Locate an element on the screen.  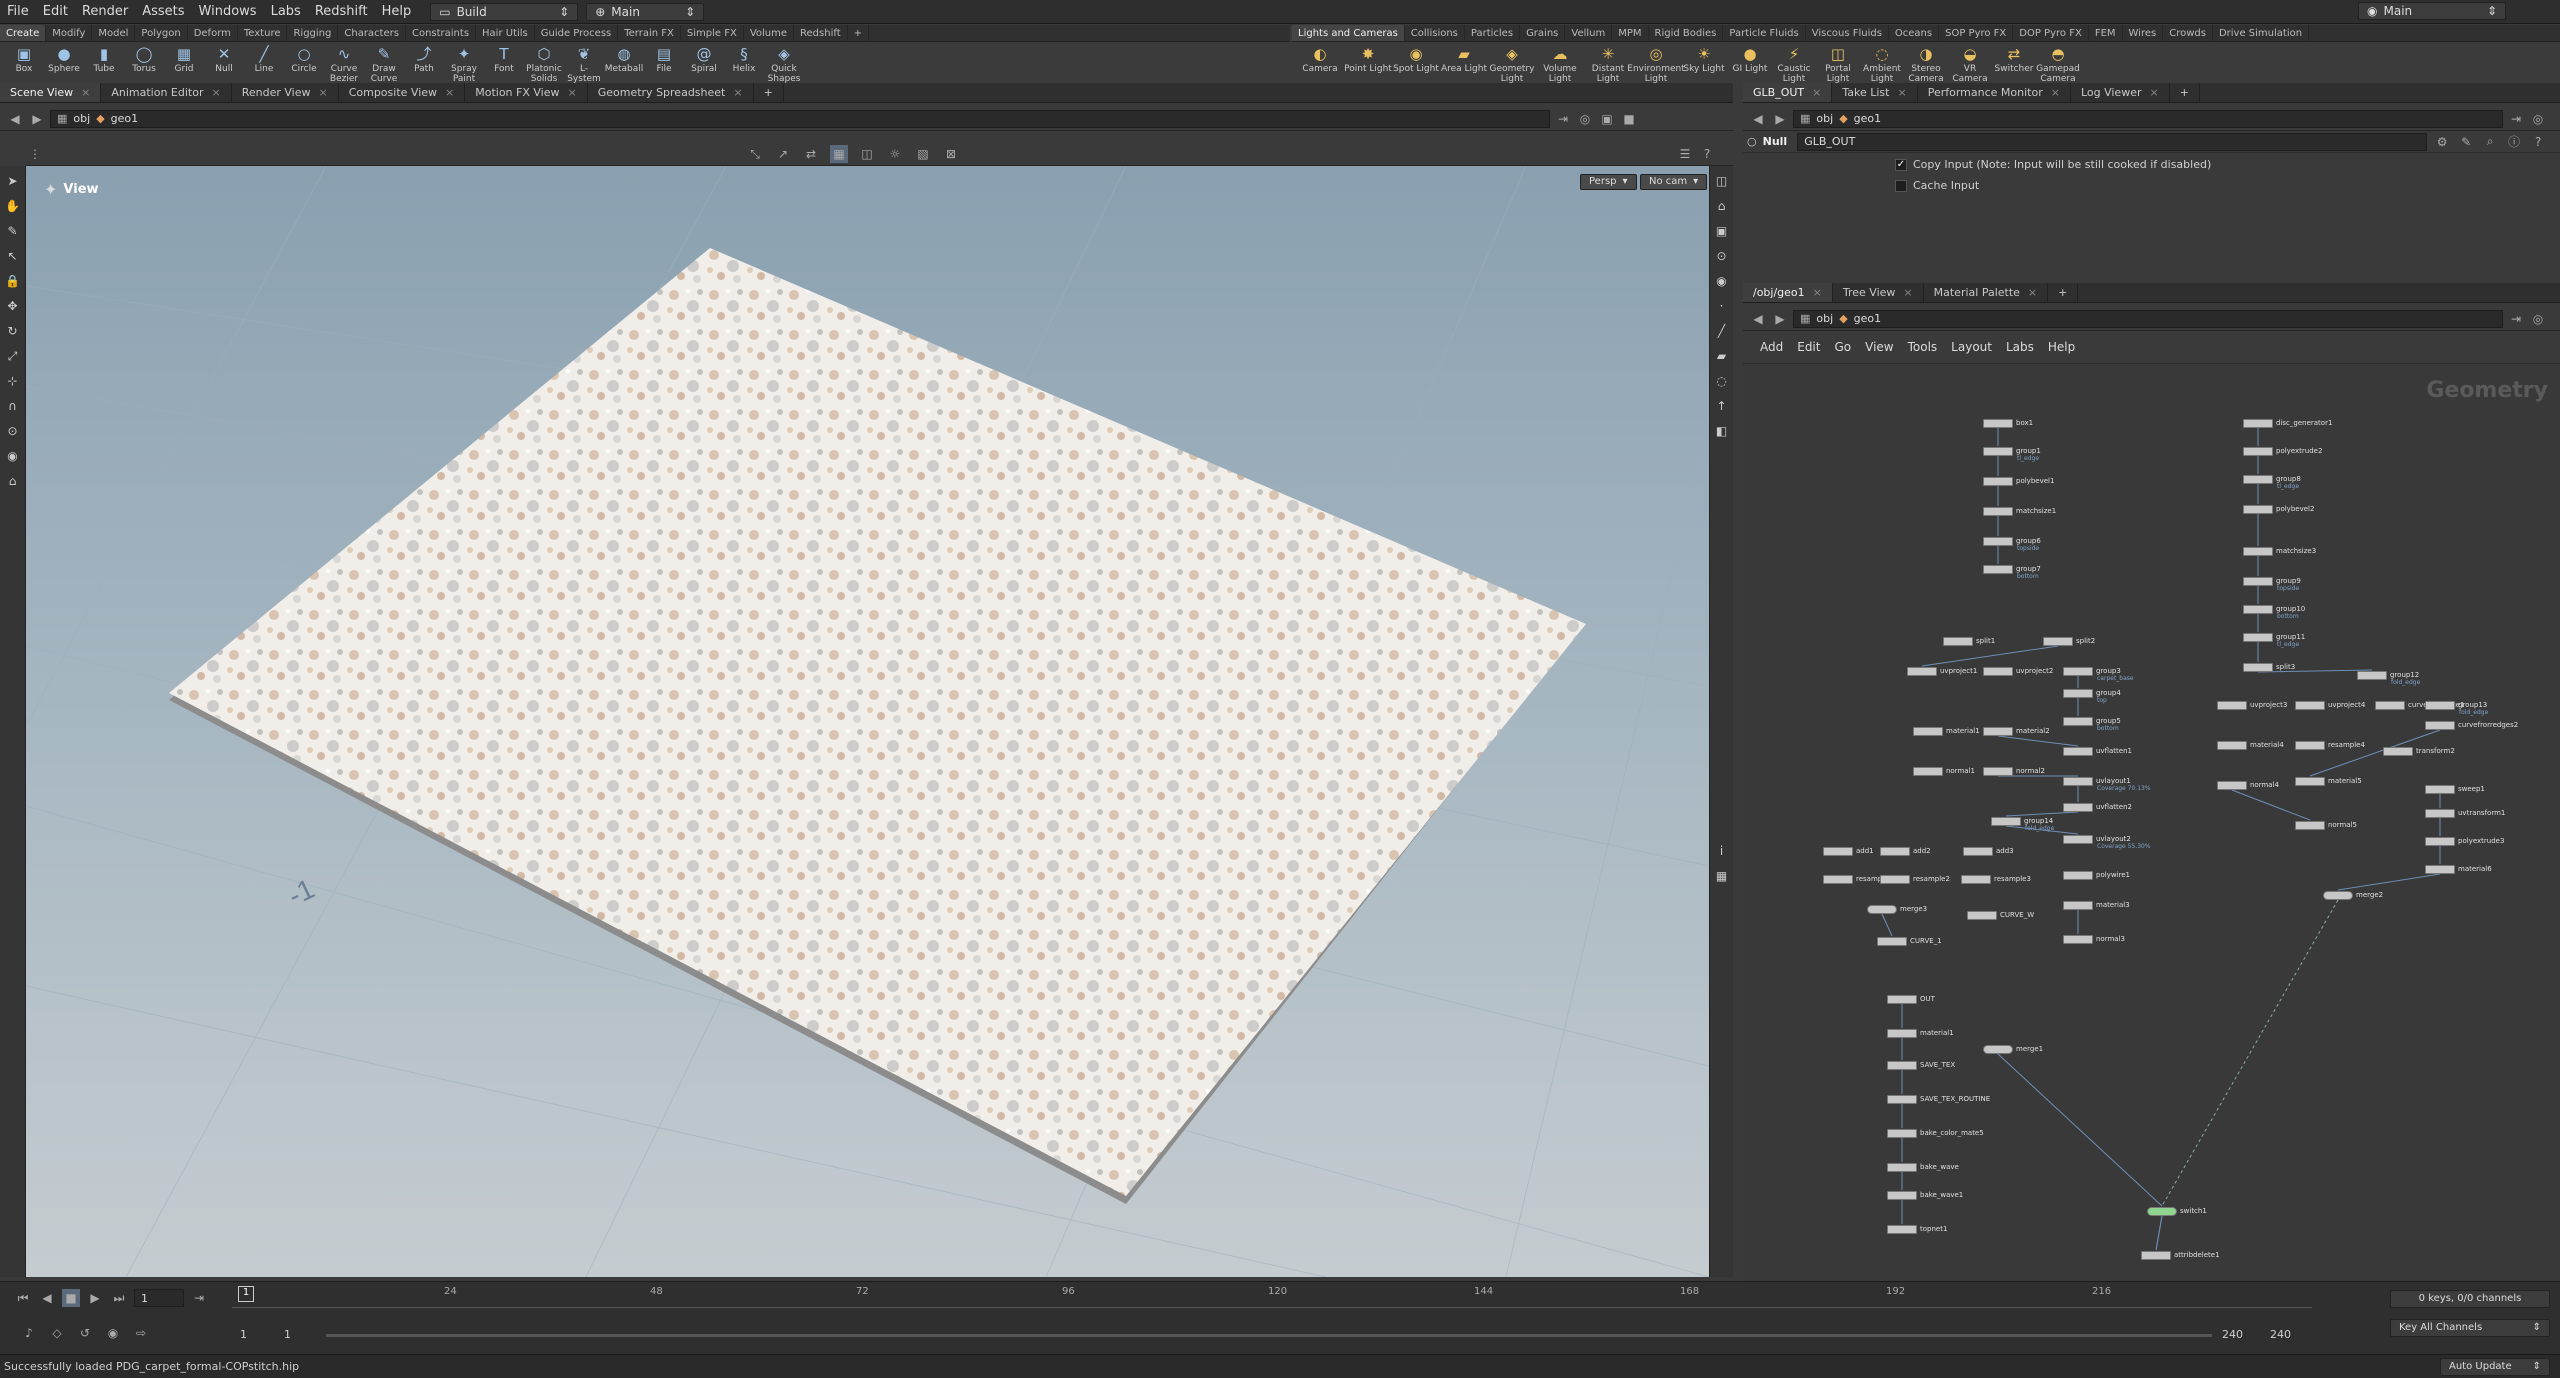
network-node: group11 tl_edge is located at coordinates (2274, 640).